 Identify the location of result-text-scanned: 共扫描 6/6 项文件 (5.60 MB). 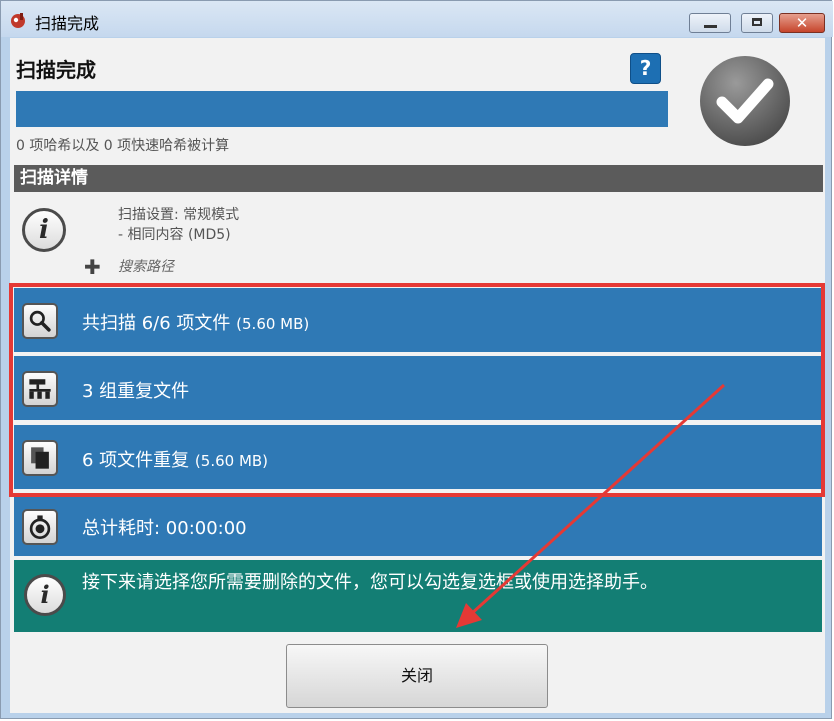
(195, 322).